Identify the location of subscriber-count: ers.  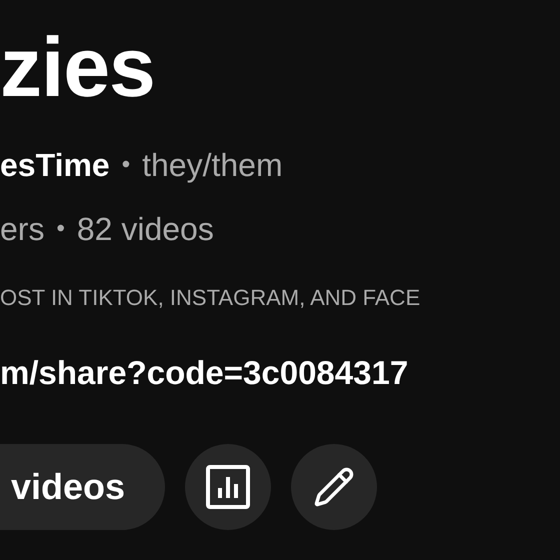
(22, 229).